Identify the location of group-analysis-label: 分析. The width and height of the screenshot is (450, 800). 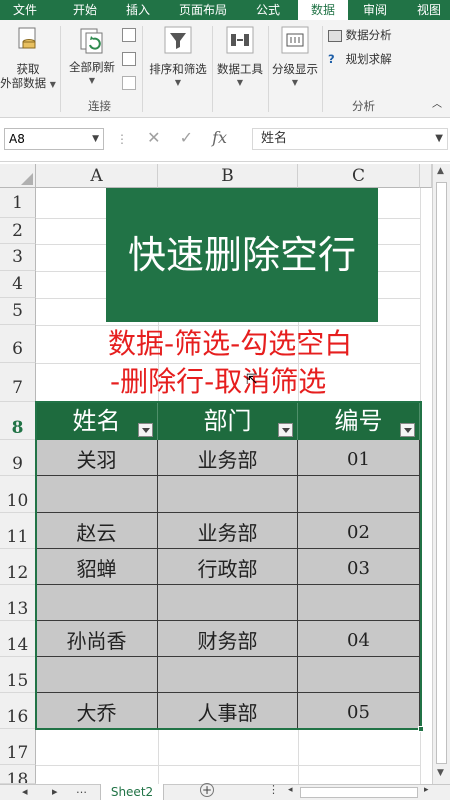
(363, 106).